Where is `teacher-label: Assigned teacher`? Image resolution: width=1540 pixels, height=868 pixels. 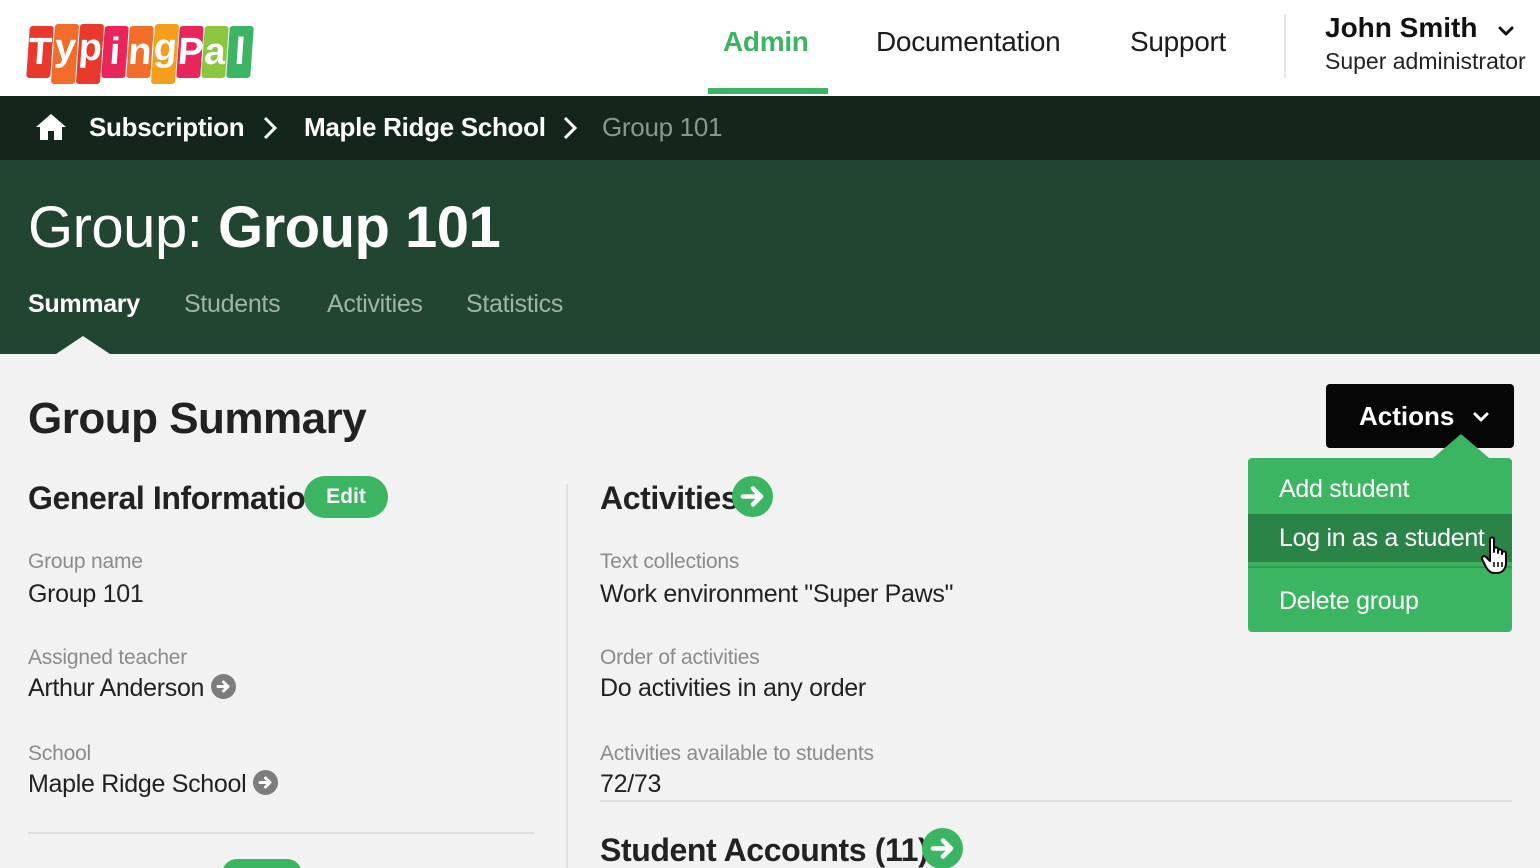
teacher-label: Assigned teacher is located at coordinates (108, 657).